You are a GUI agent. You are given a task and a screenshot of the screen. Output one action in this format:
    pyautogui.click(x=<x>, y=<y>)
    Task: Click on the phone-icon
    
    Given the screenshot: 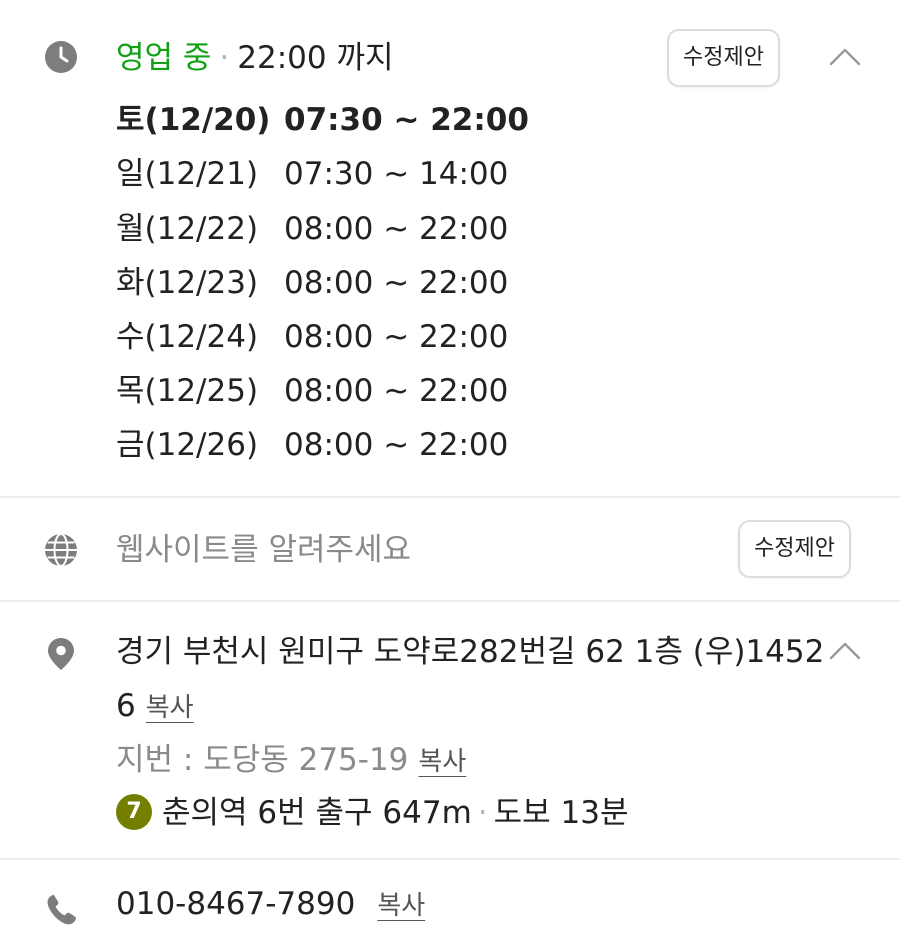 What is the action you would take?
    pyautogui.click(x=61, y=910)
    